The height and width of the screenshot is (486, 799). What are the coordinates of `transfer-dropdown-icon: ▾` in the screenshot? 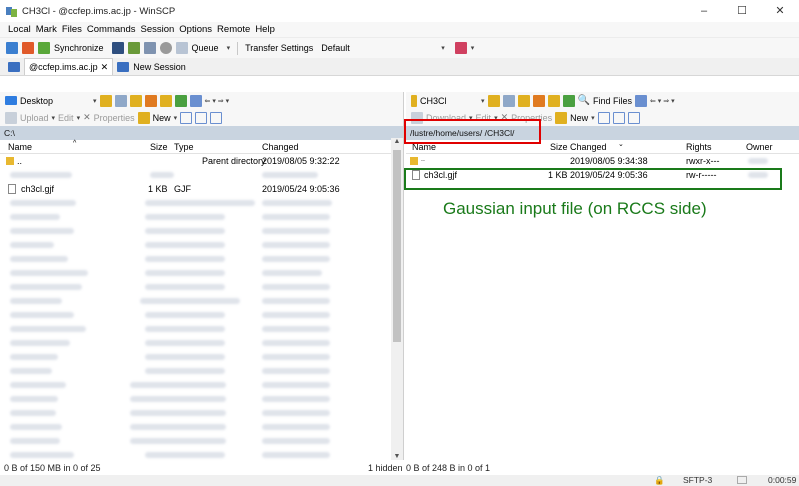 It's located at (443, 48).